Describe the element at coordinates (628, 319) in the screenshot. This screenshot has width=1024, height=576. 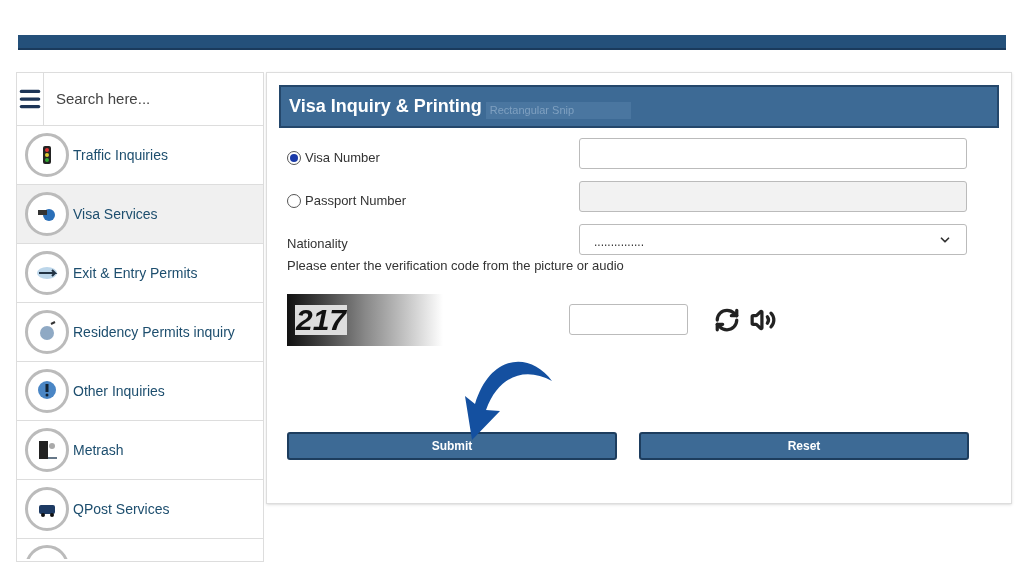
I see `captcha-field` at that location.